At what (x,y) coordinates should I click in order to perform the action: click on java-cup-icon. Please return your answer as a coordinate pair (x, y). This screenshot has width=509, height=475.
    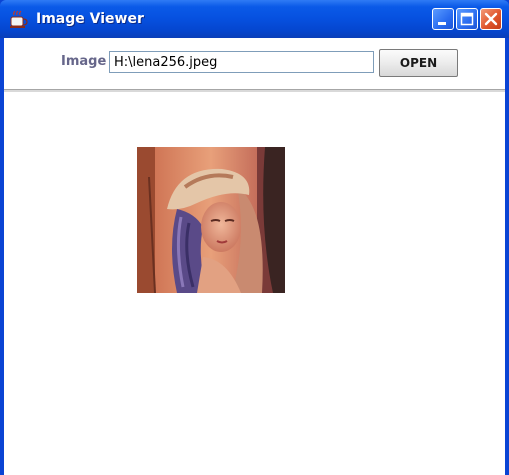
    Looking at the image, I should click on (19, 19).